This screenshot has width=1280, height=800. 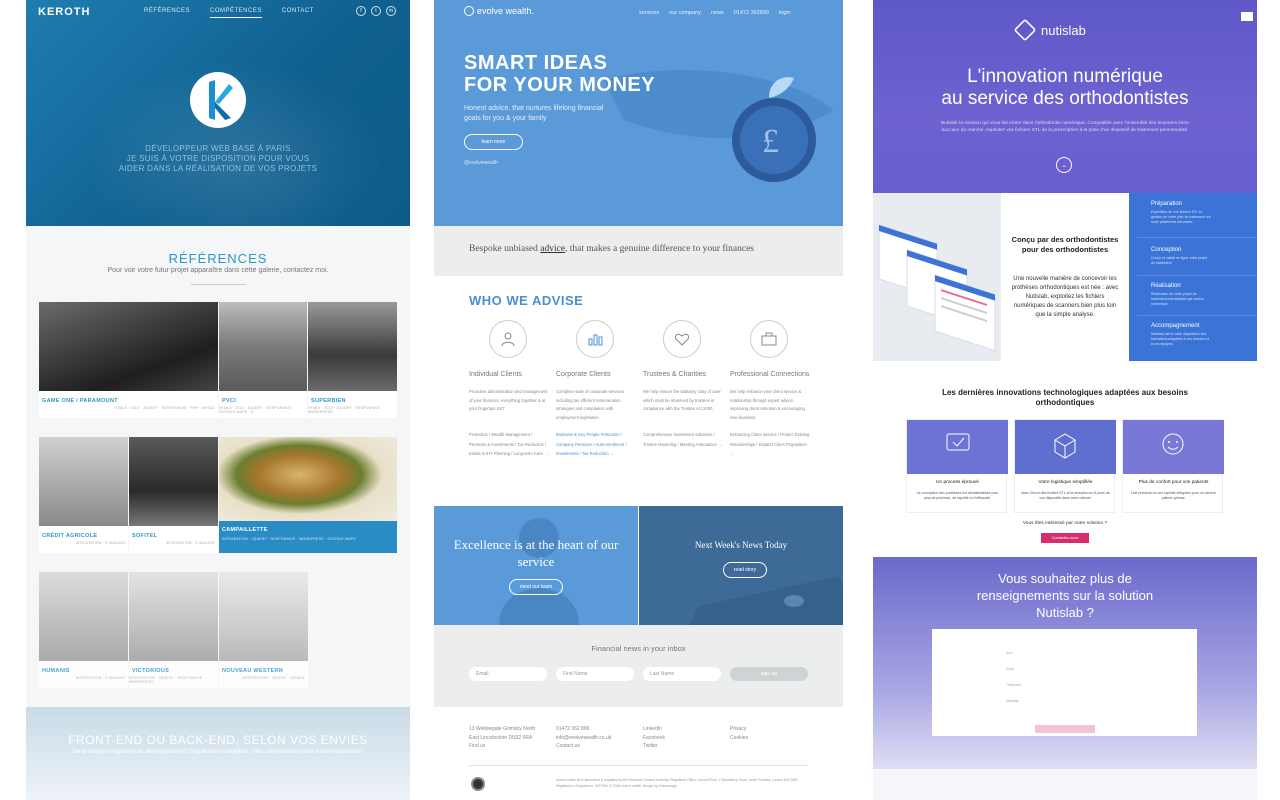 I want to click on form-title-line: Nutislab ?, so click(x=1065, y=612).